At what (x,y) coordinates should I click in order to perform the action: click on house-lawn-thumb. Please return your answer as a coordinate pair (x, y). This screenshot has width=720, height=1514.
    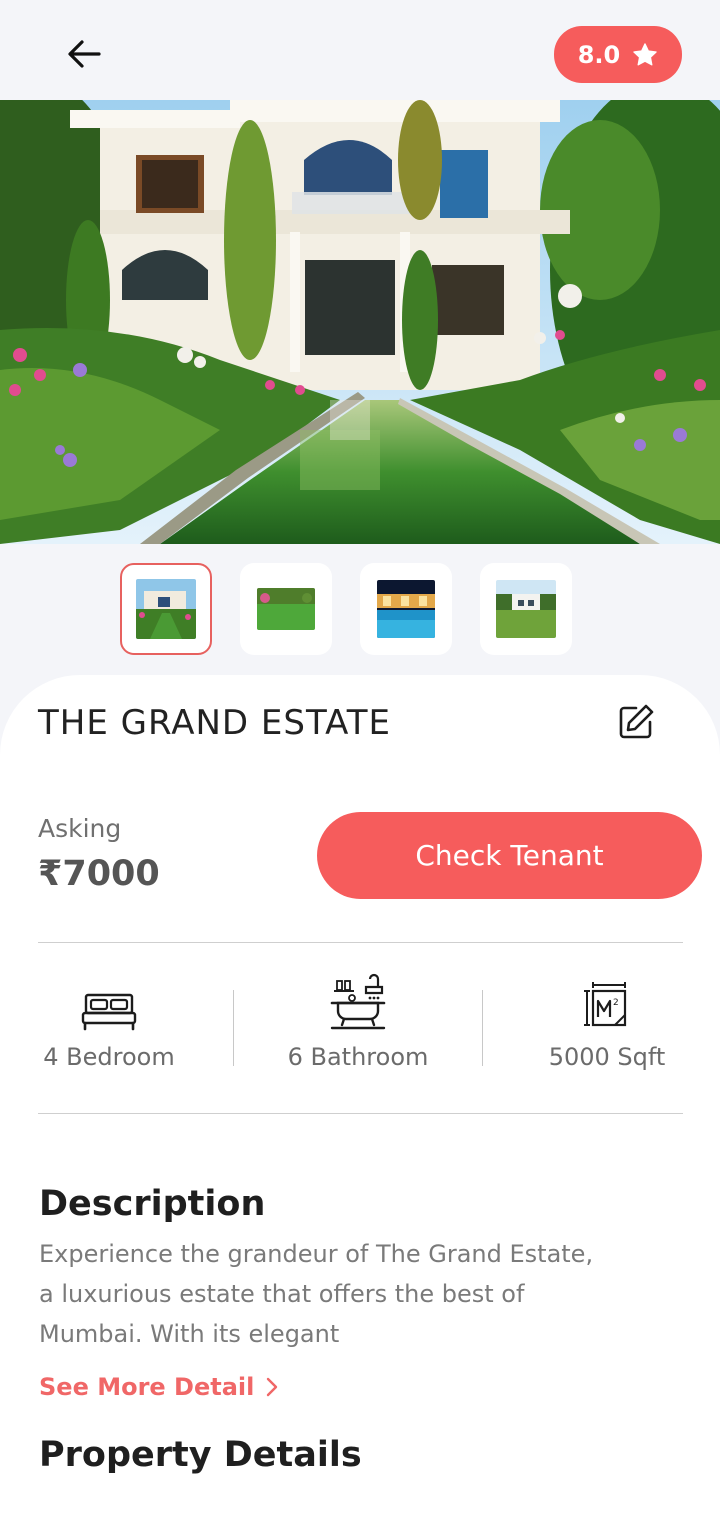
    Looking at the image, I should click on (526, 609).